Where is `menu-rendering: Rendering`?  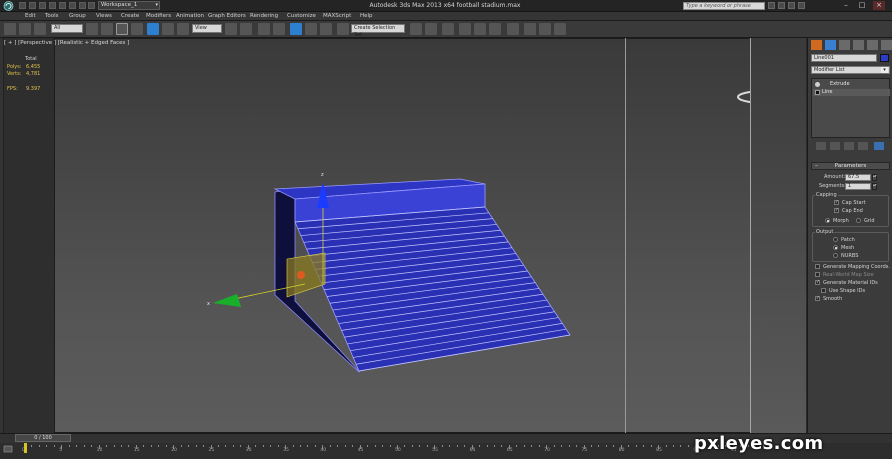
menu-rendering: Rendering is located at coordinates (264, 16).